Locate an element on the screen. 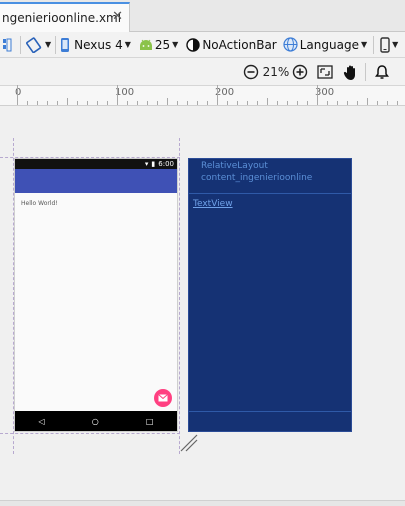  notification-button is located at coordinates (382, 72).